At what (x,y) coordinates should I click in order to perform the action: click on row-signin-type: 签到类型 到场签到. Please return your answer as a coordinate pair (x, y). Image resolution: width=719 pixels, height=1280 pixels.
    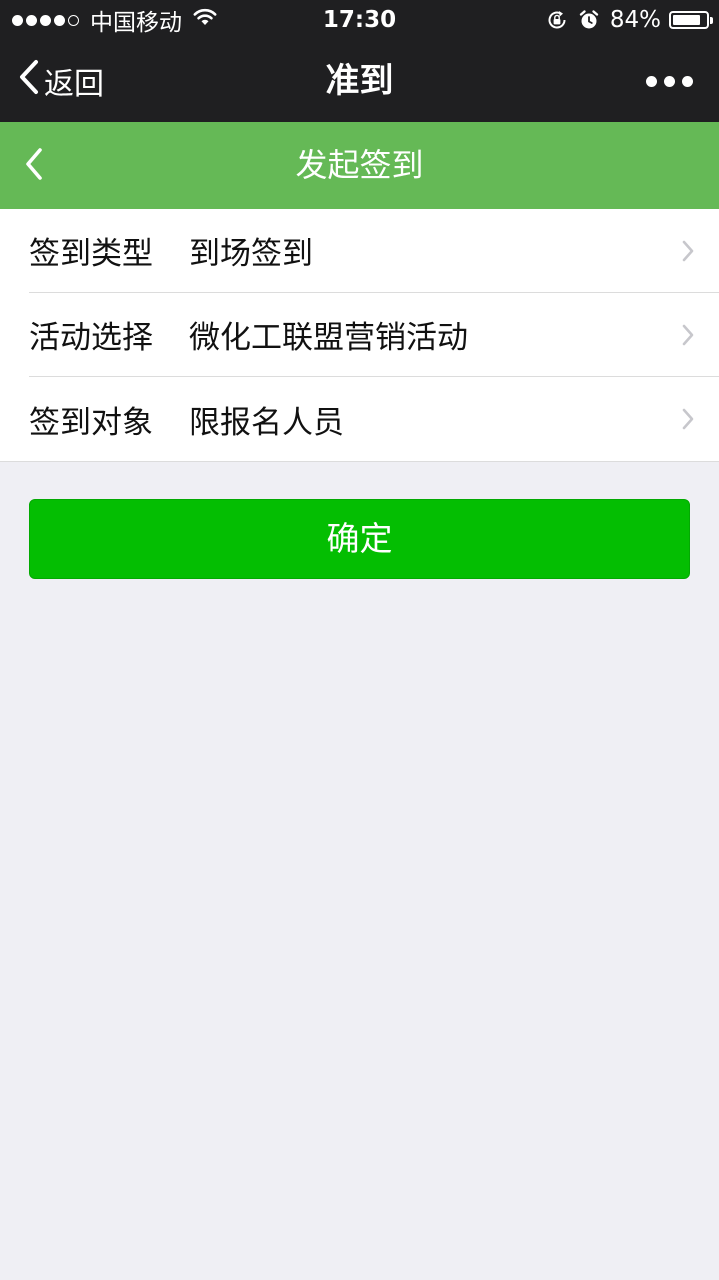
    Looking at the image, I should click on (374, 251).